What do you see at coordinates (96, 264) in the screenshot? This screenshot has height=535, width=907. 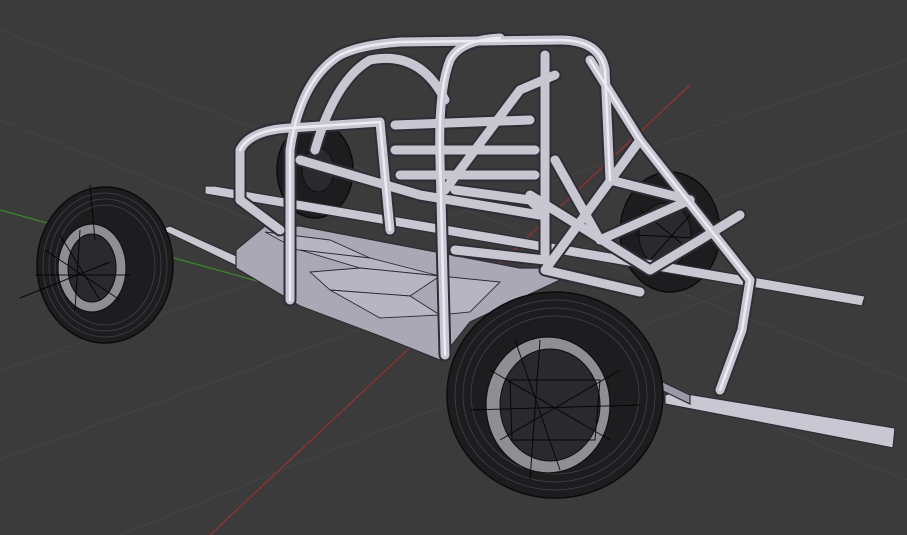 I see `wheel-front-left` at bounding box center [96, 264].